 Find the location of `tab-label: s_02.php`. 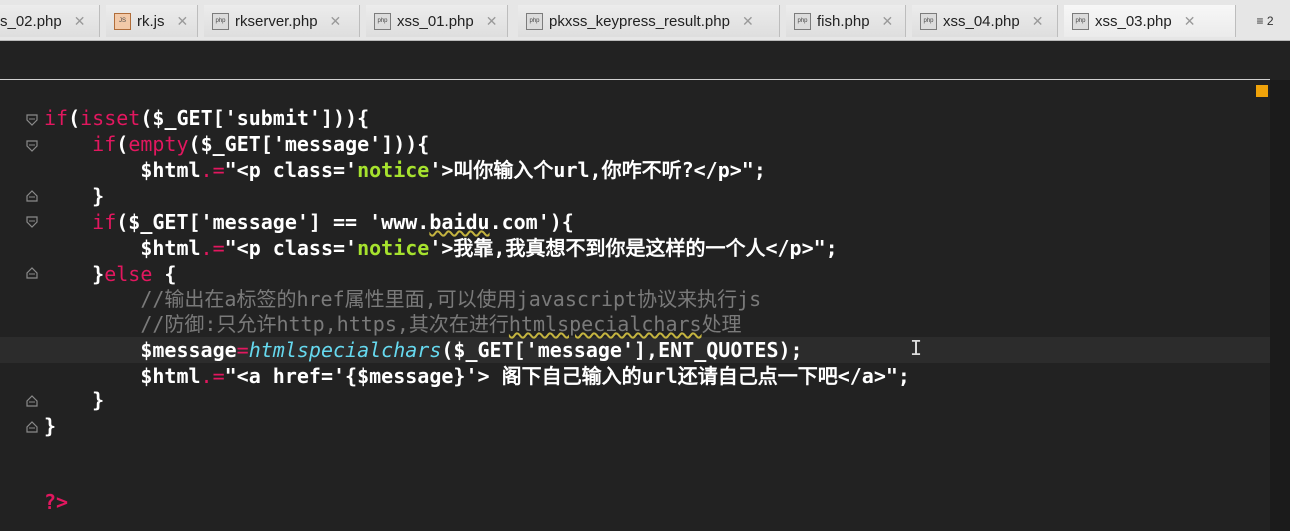

tab-label: s_02.php is located at coordinates (31, 21).